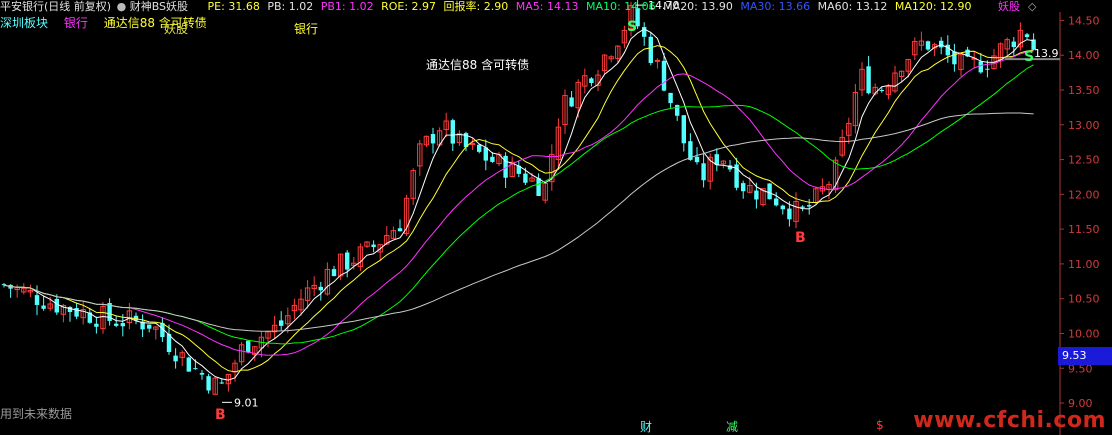 The width and height of the screenshot is (1112, 435). What do you see at coordinates (159, 6) in the screenshot?
I see `indicator-name: 财神BS妖股` at bounding box center [159, 6].